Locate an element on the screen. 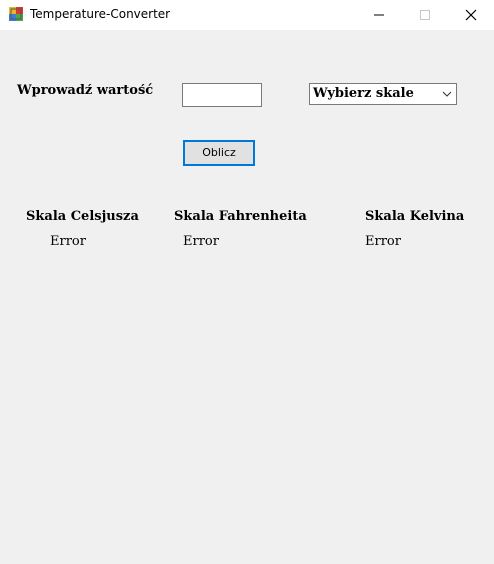 The width and height of the screenshot is (494, 564). kelvin-value: Error is located at coordinates (383, 241).